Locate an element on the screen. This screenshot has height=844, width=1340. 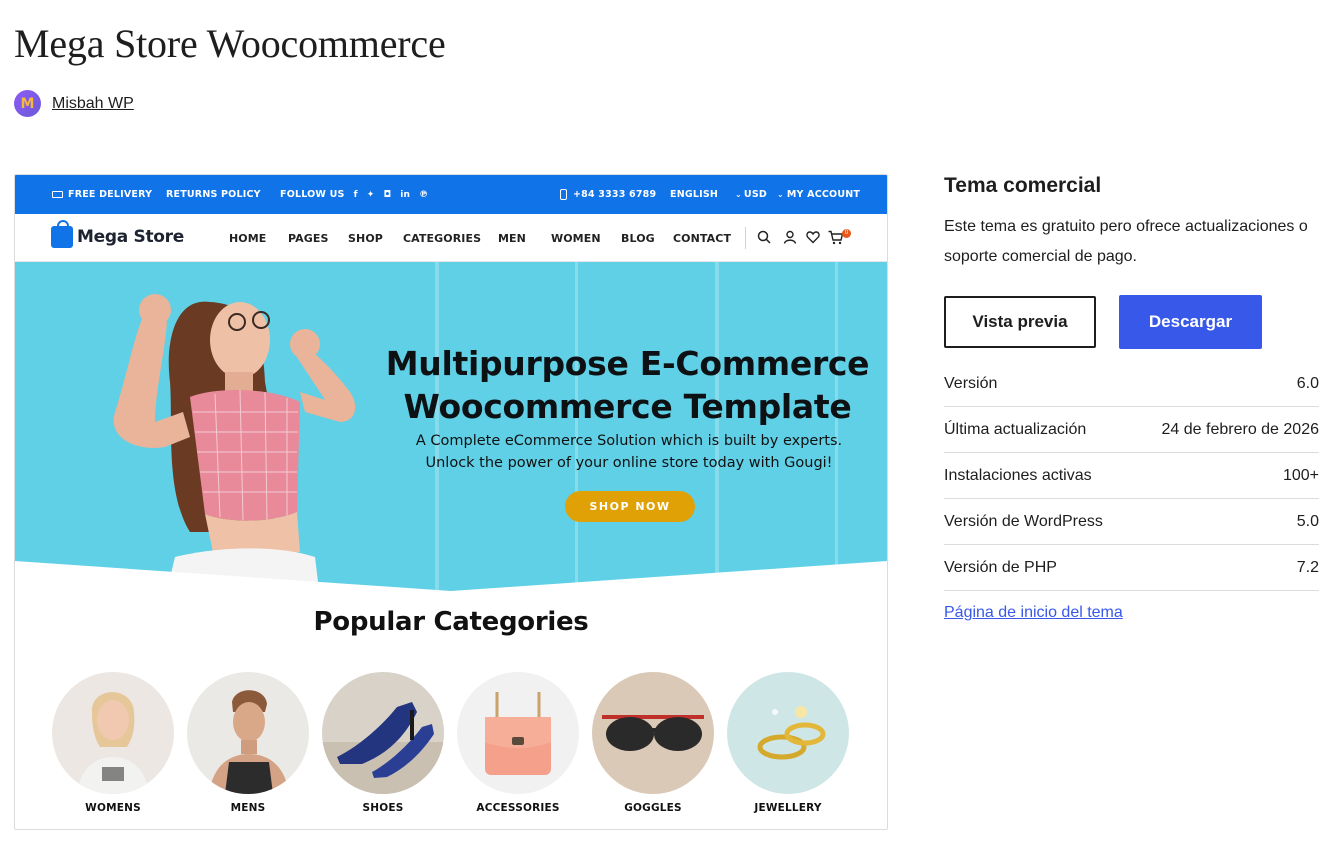
category-goggles: GOGGLES is located at coordinates (653, 743).